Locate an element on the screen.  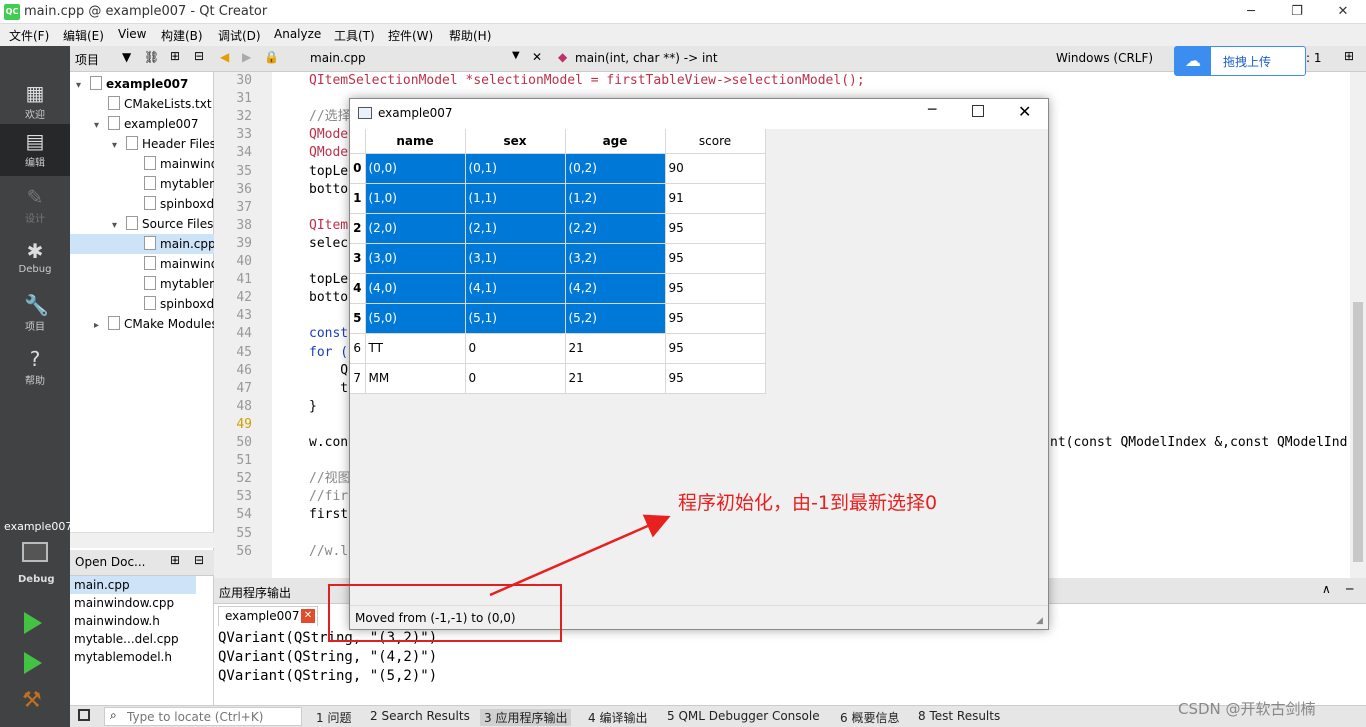
open-doc-item: mainwindow.h is located at coordinates (133, 621).